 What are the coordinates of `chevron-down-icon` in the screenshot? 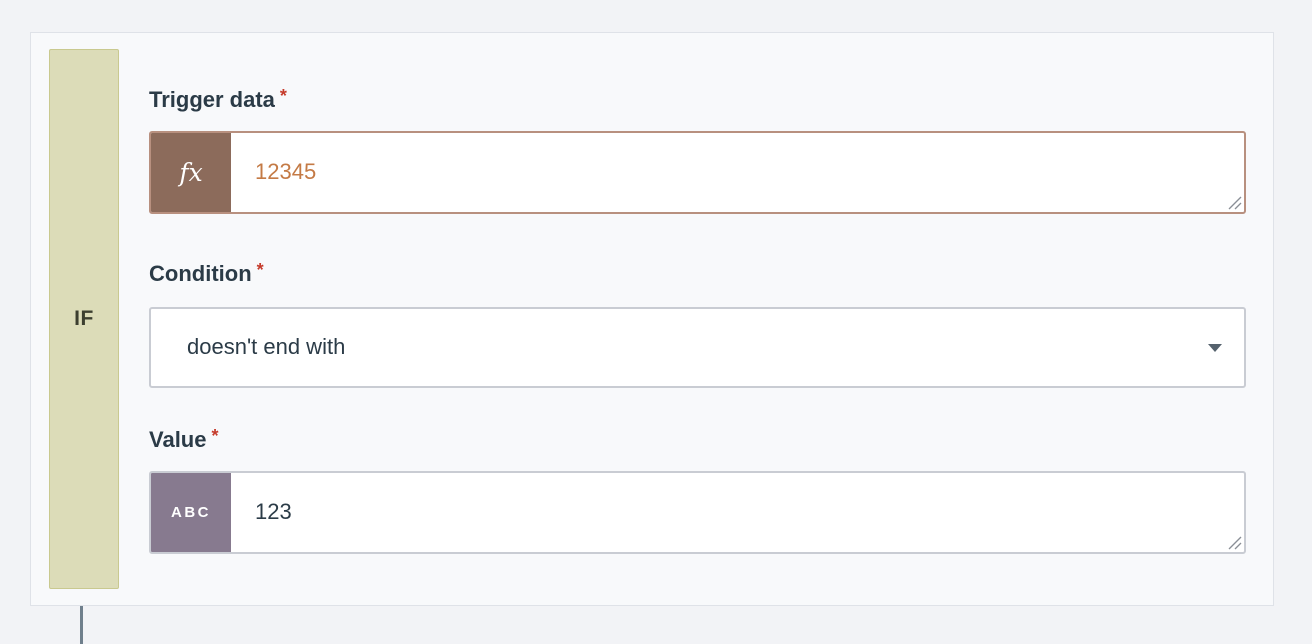 It's located at (1215, 348).